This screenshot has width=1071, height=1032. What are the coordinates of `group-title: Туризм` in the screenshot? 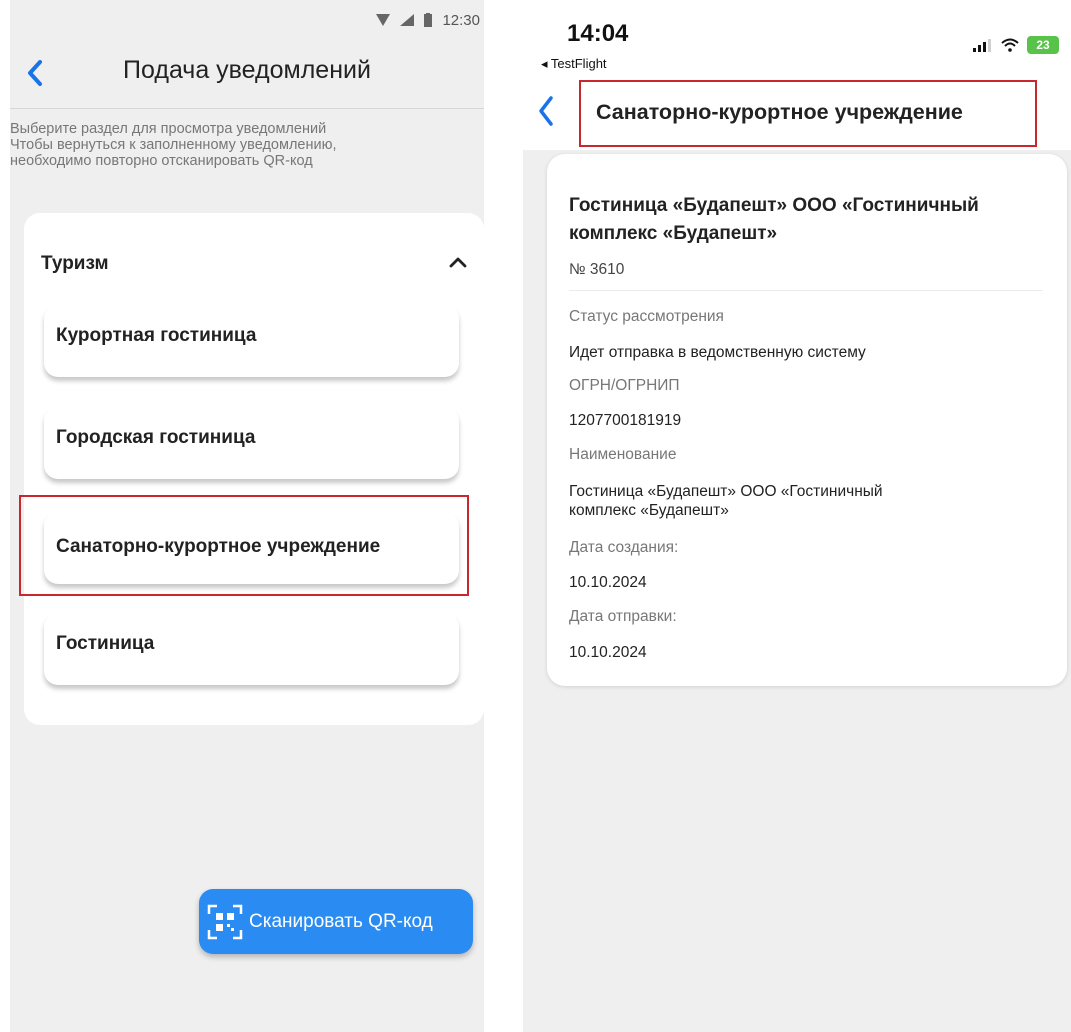 It's located at (75, 263).